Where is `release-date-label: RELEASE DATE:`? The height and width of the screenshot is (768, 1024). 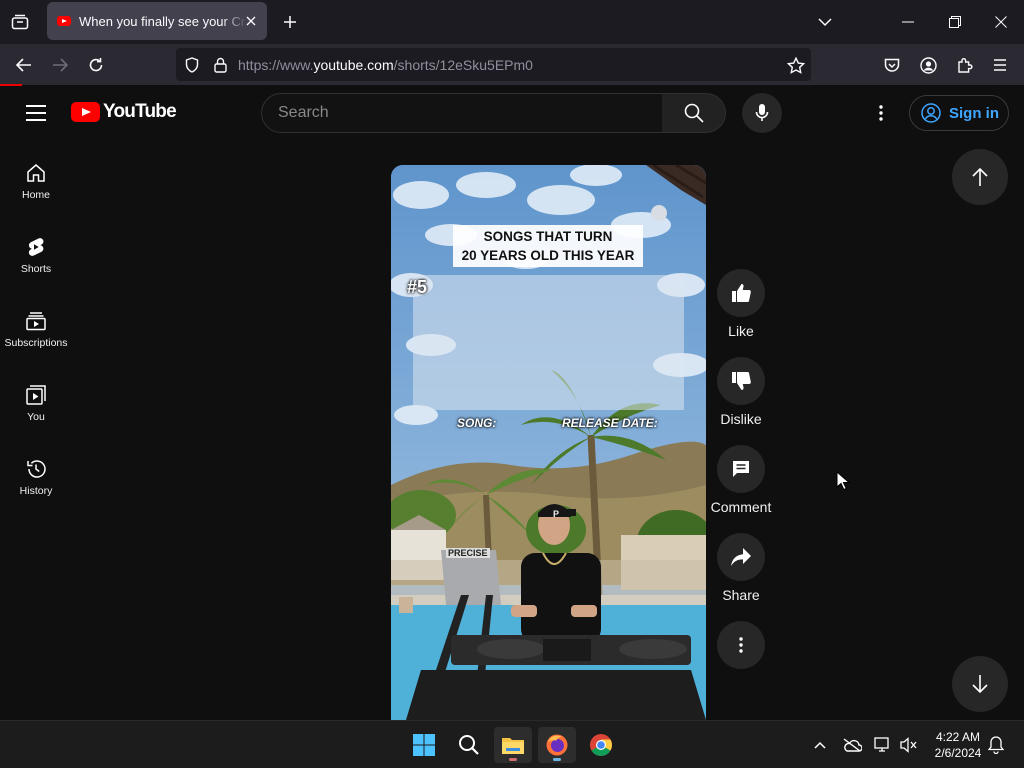
release-date-label: RELEASE DATE: is located at coordinates (610, 423).